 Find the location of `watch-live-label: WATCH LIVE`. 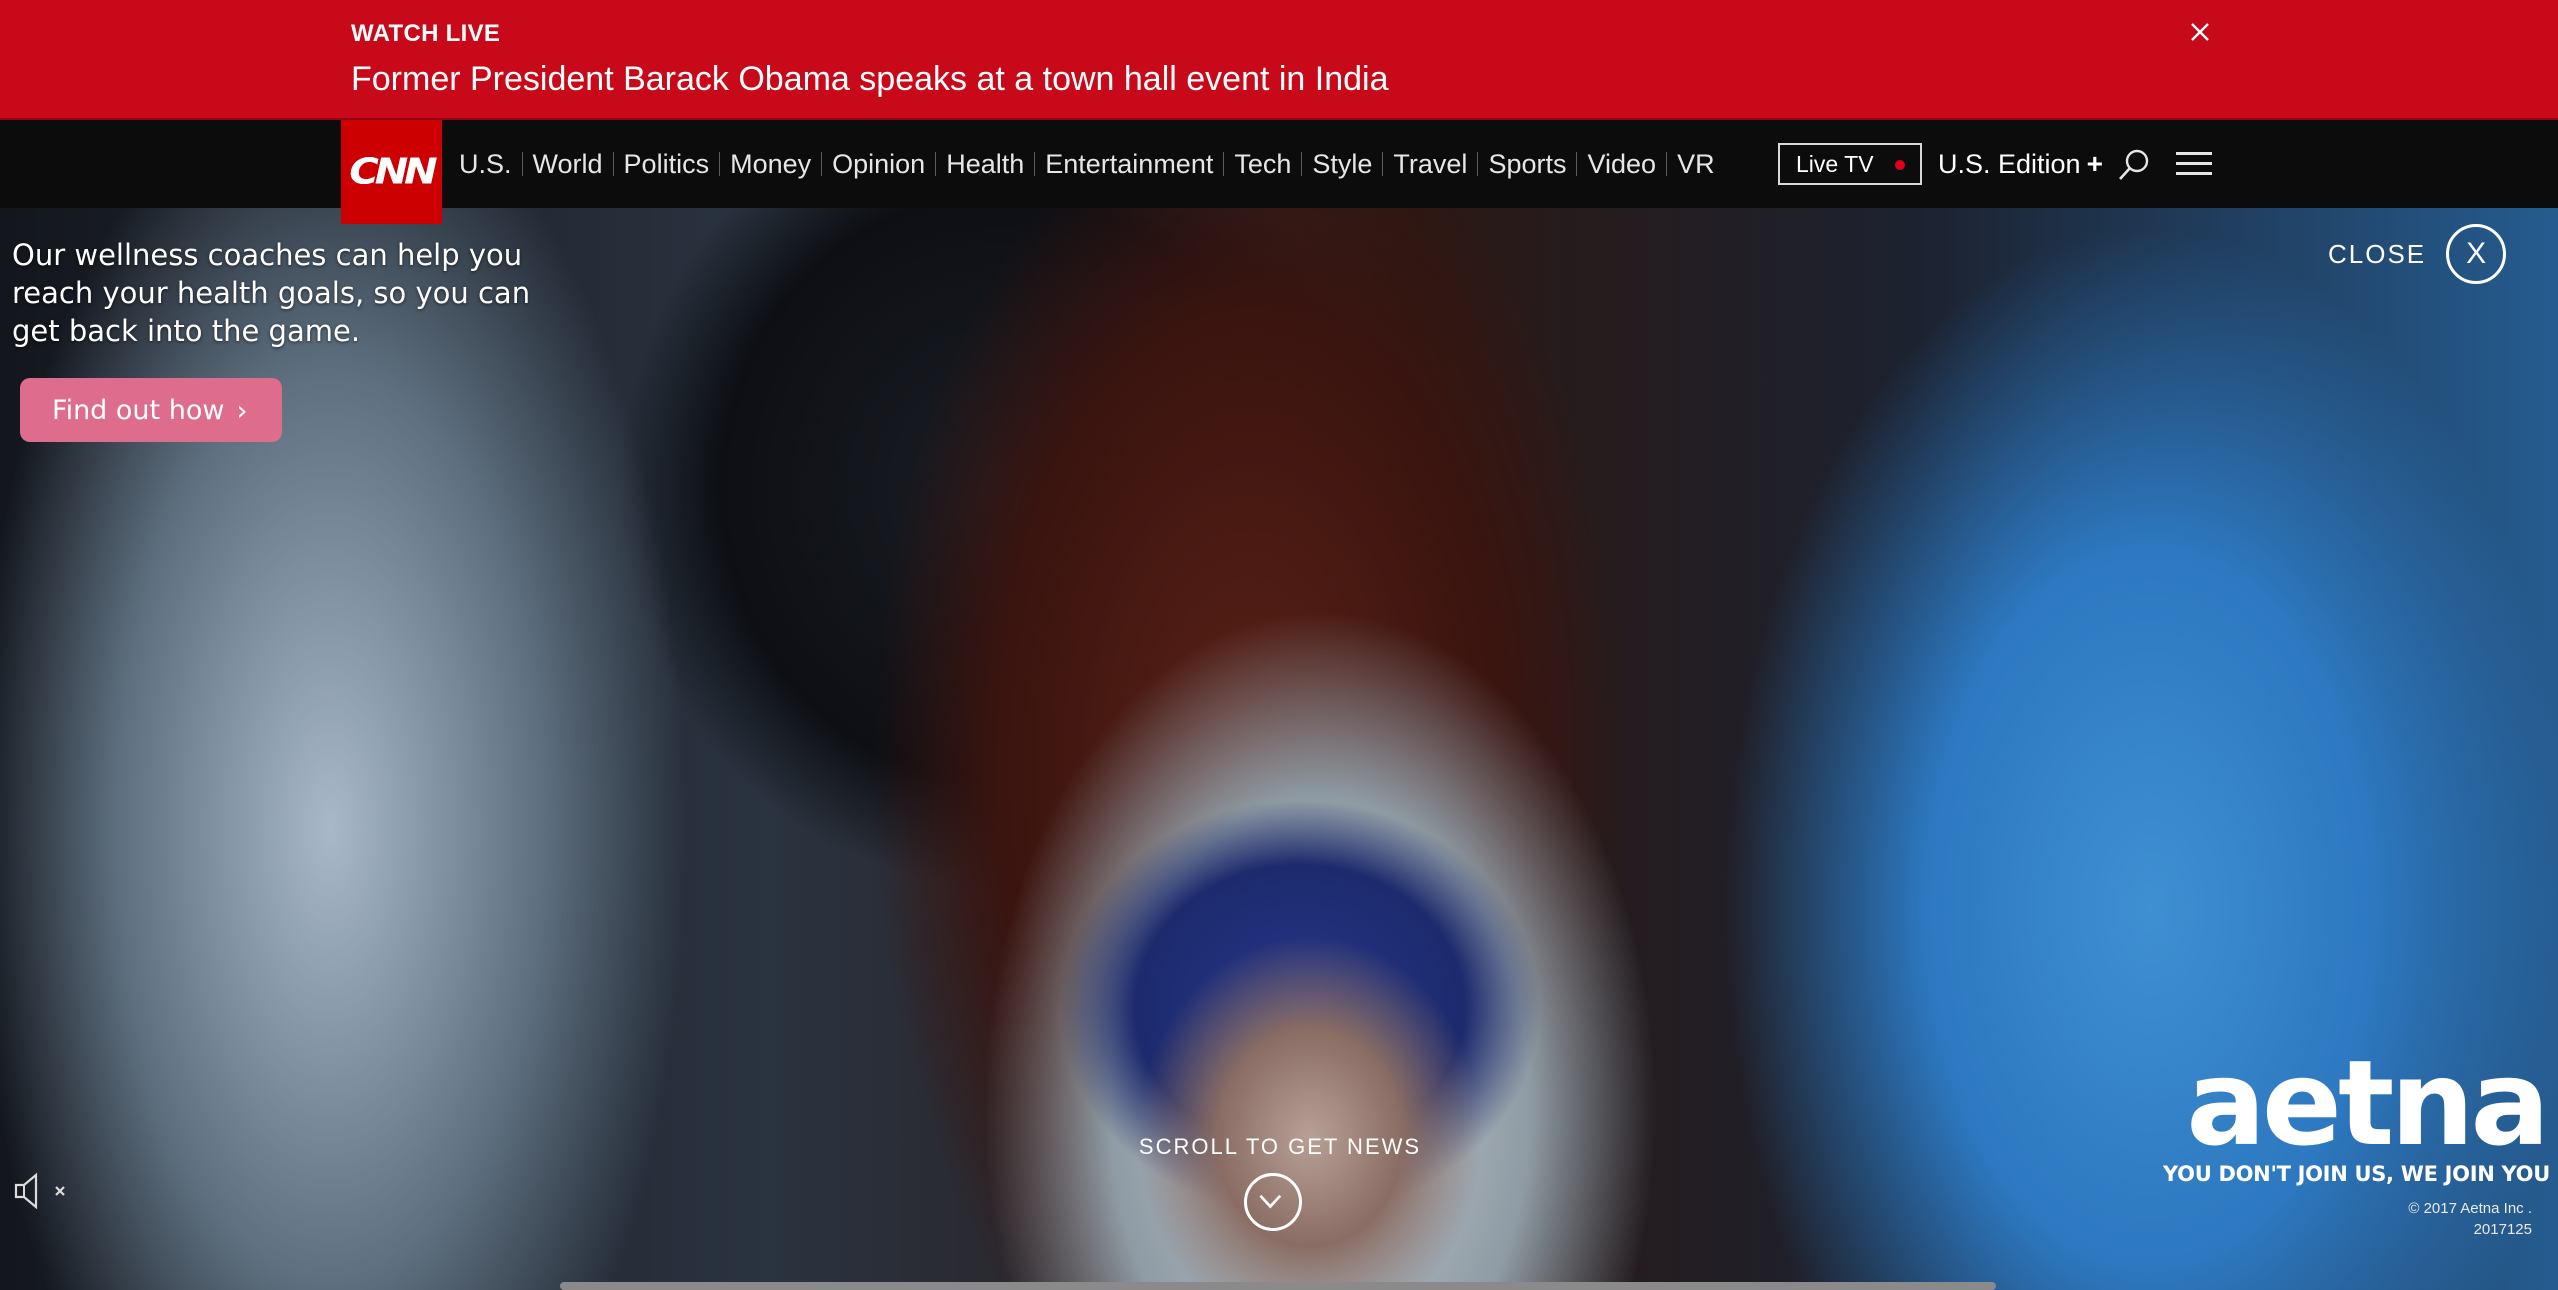

watch-live-label: WATCH LIVE is located at coordinates (426, 33).